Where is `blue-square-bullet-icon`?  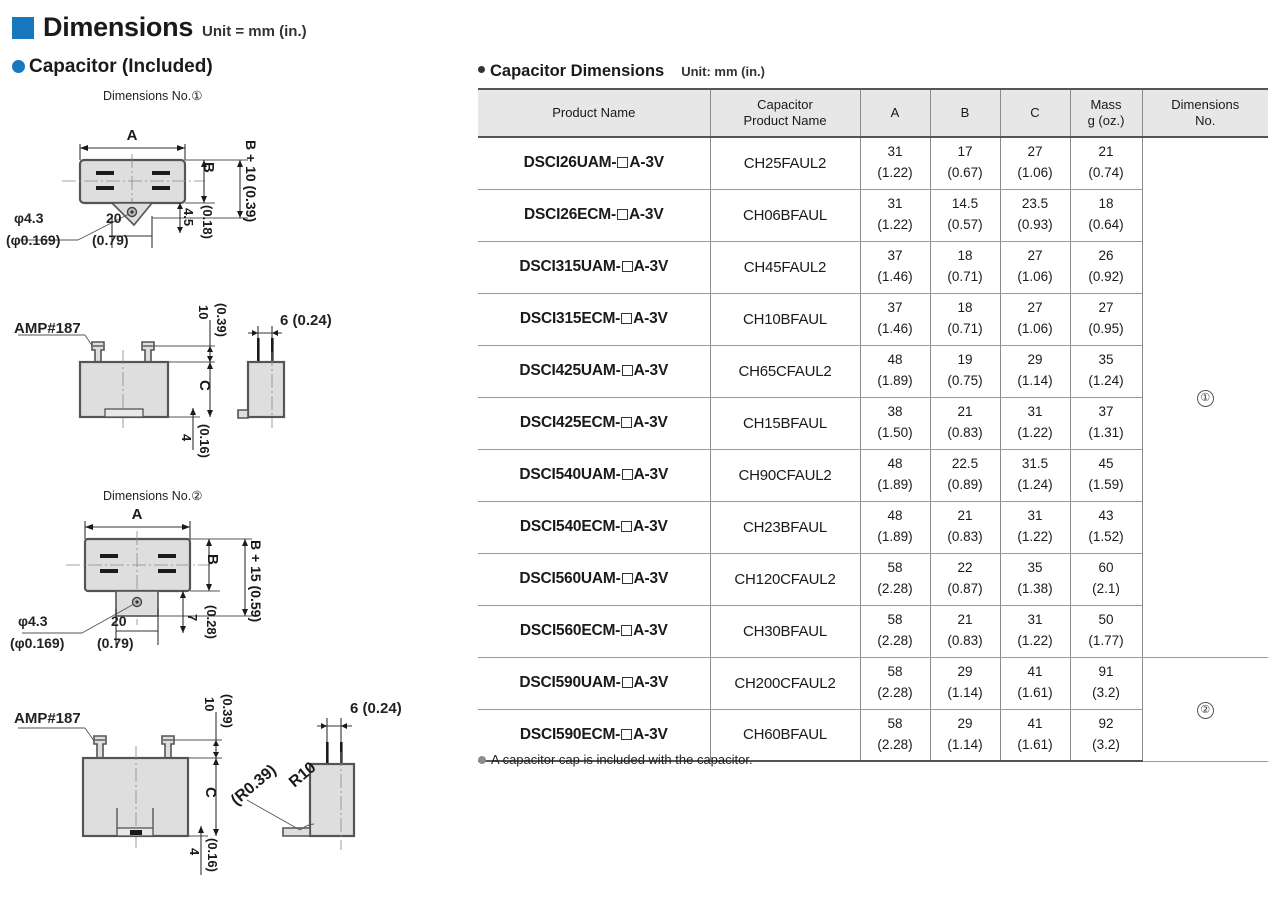
blue-square-bullet-icon is located at coordinates (23, 28).